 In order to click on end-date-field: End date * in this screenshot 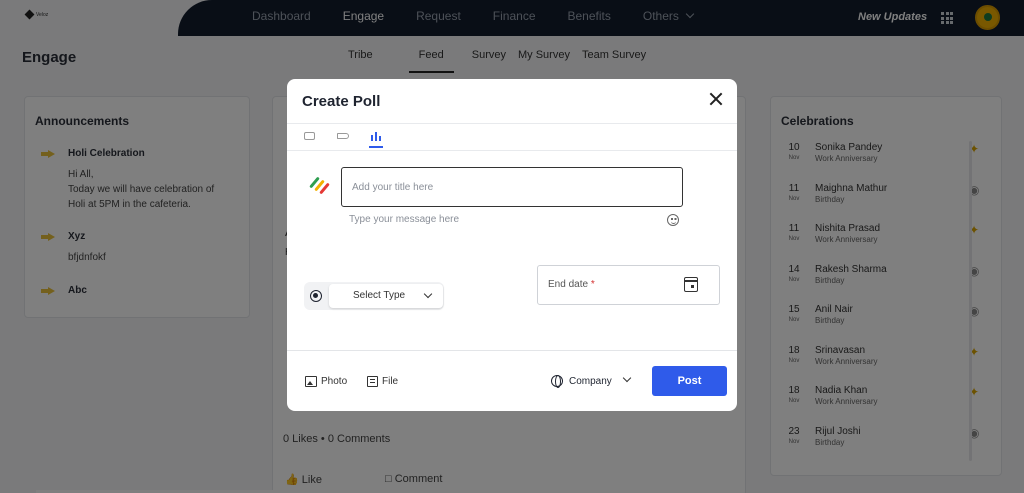, I will do `click(628, 285)`.